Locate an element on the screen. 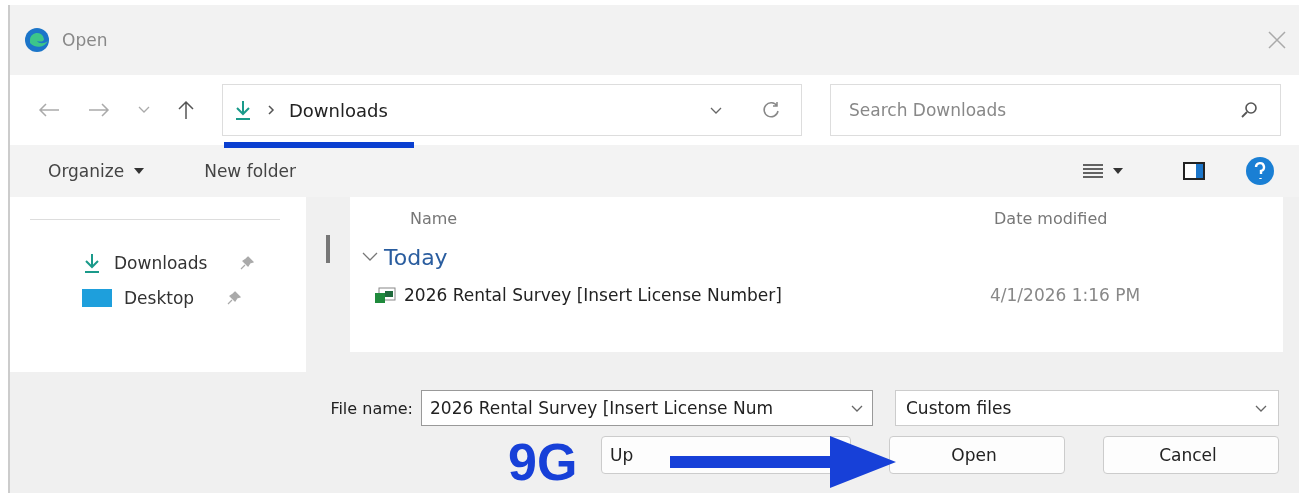 The width and height of the screenshot is (1299, 493). desktop-folder-icon is located at coordinates (97, 298).